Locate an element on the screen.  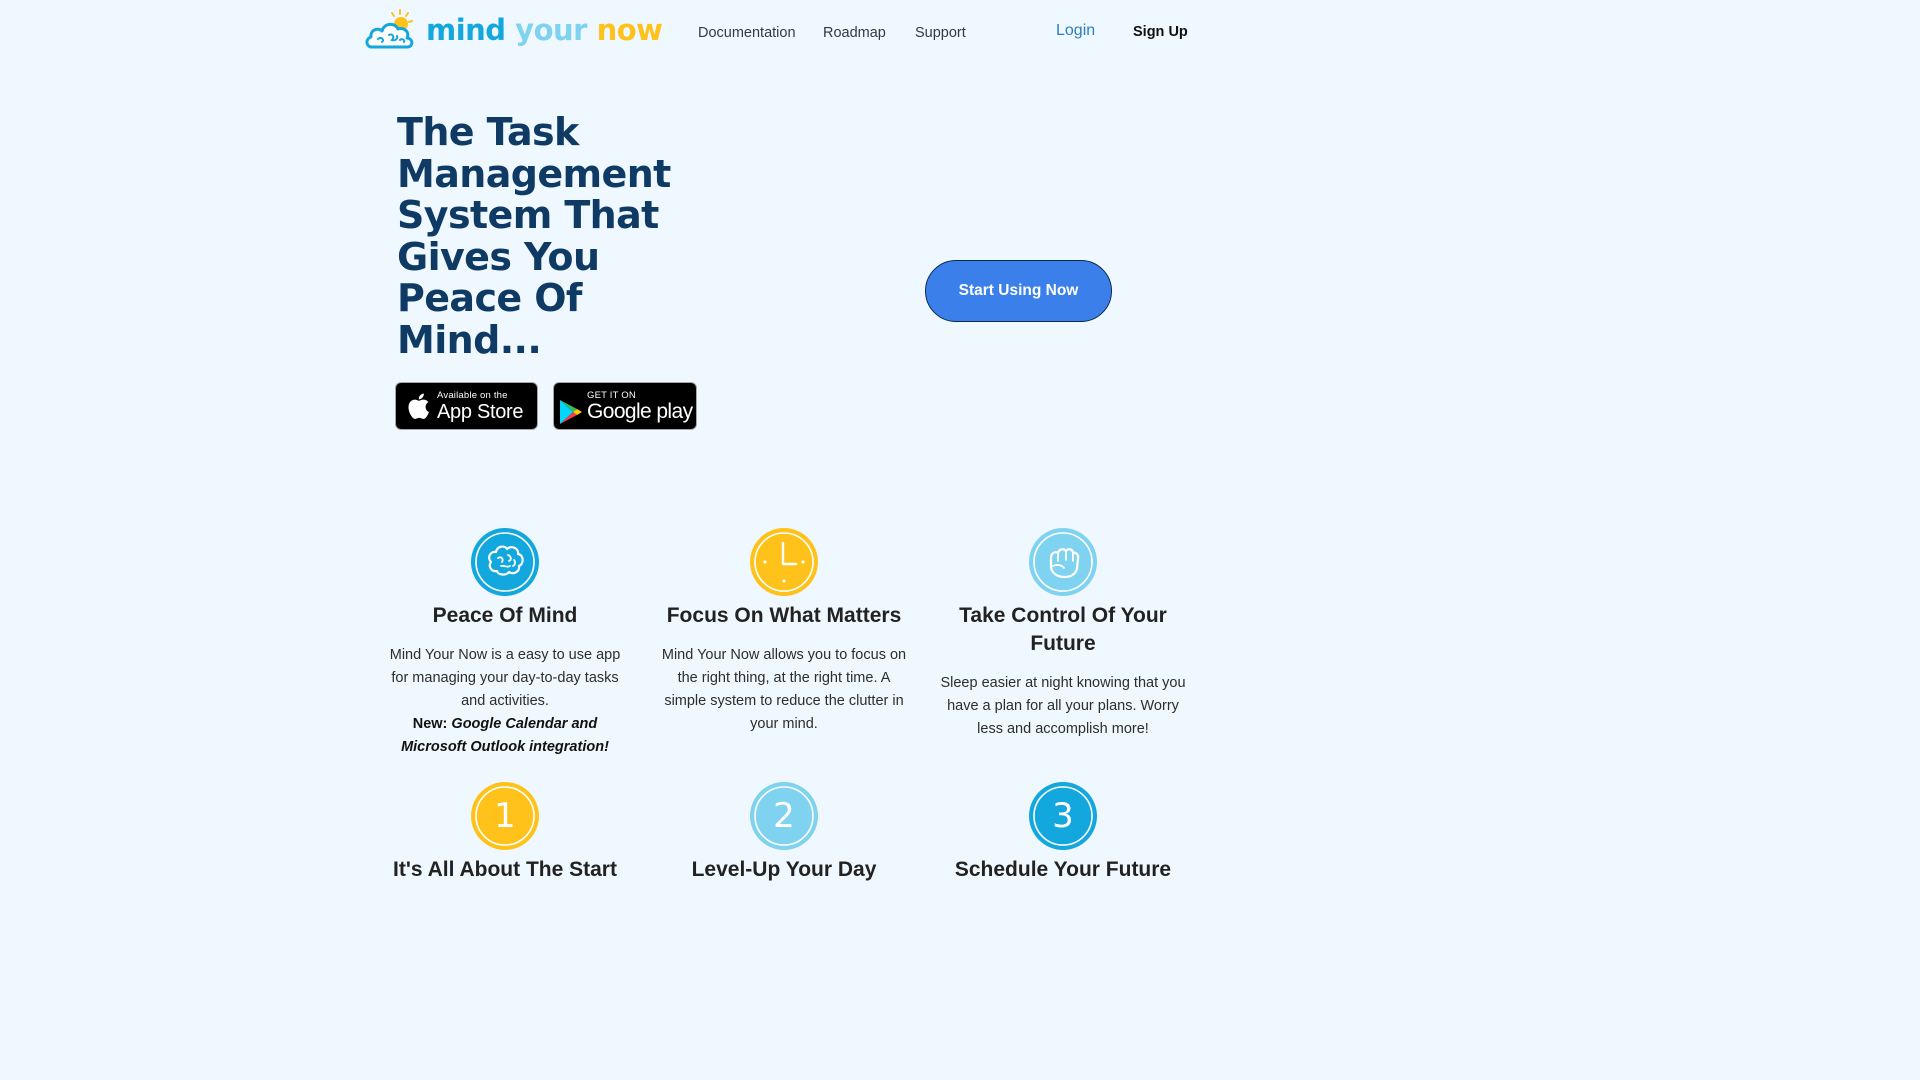
logo-wordmark: mind your now is located at coordinates (544, 29).